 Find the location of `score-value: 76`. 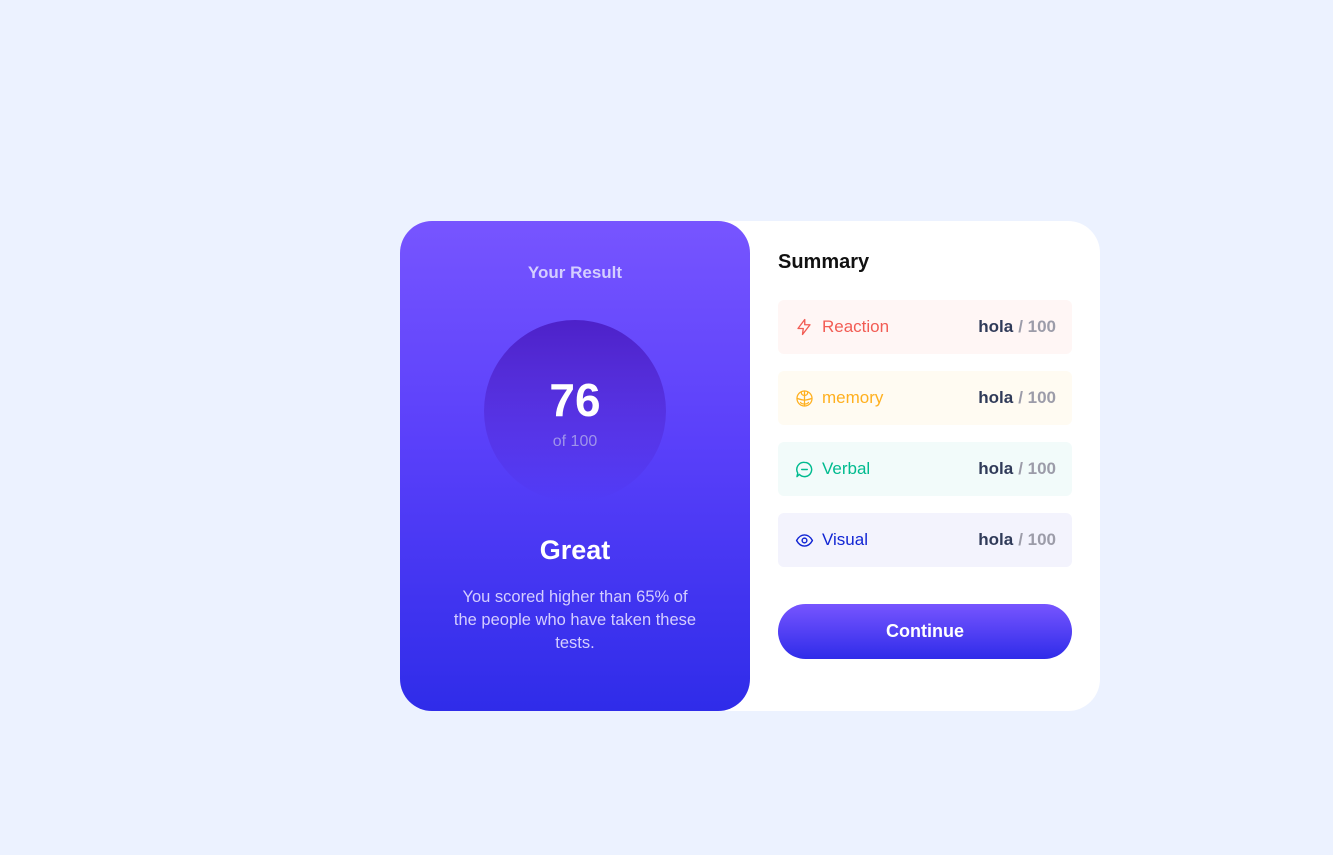

score-value: 76 is located at coordinates (575, 400).